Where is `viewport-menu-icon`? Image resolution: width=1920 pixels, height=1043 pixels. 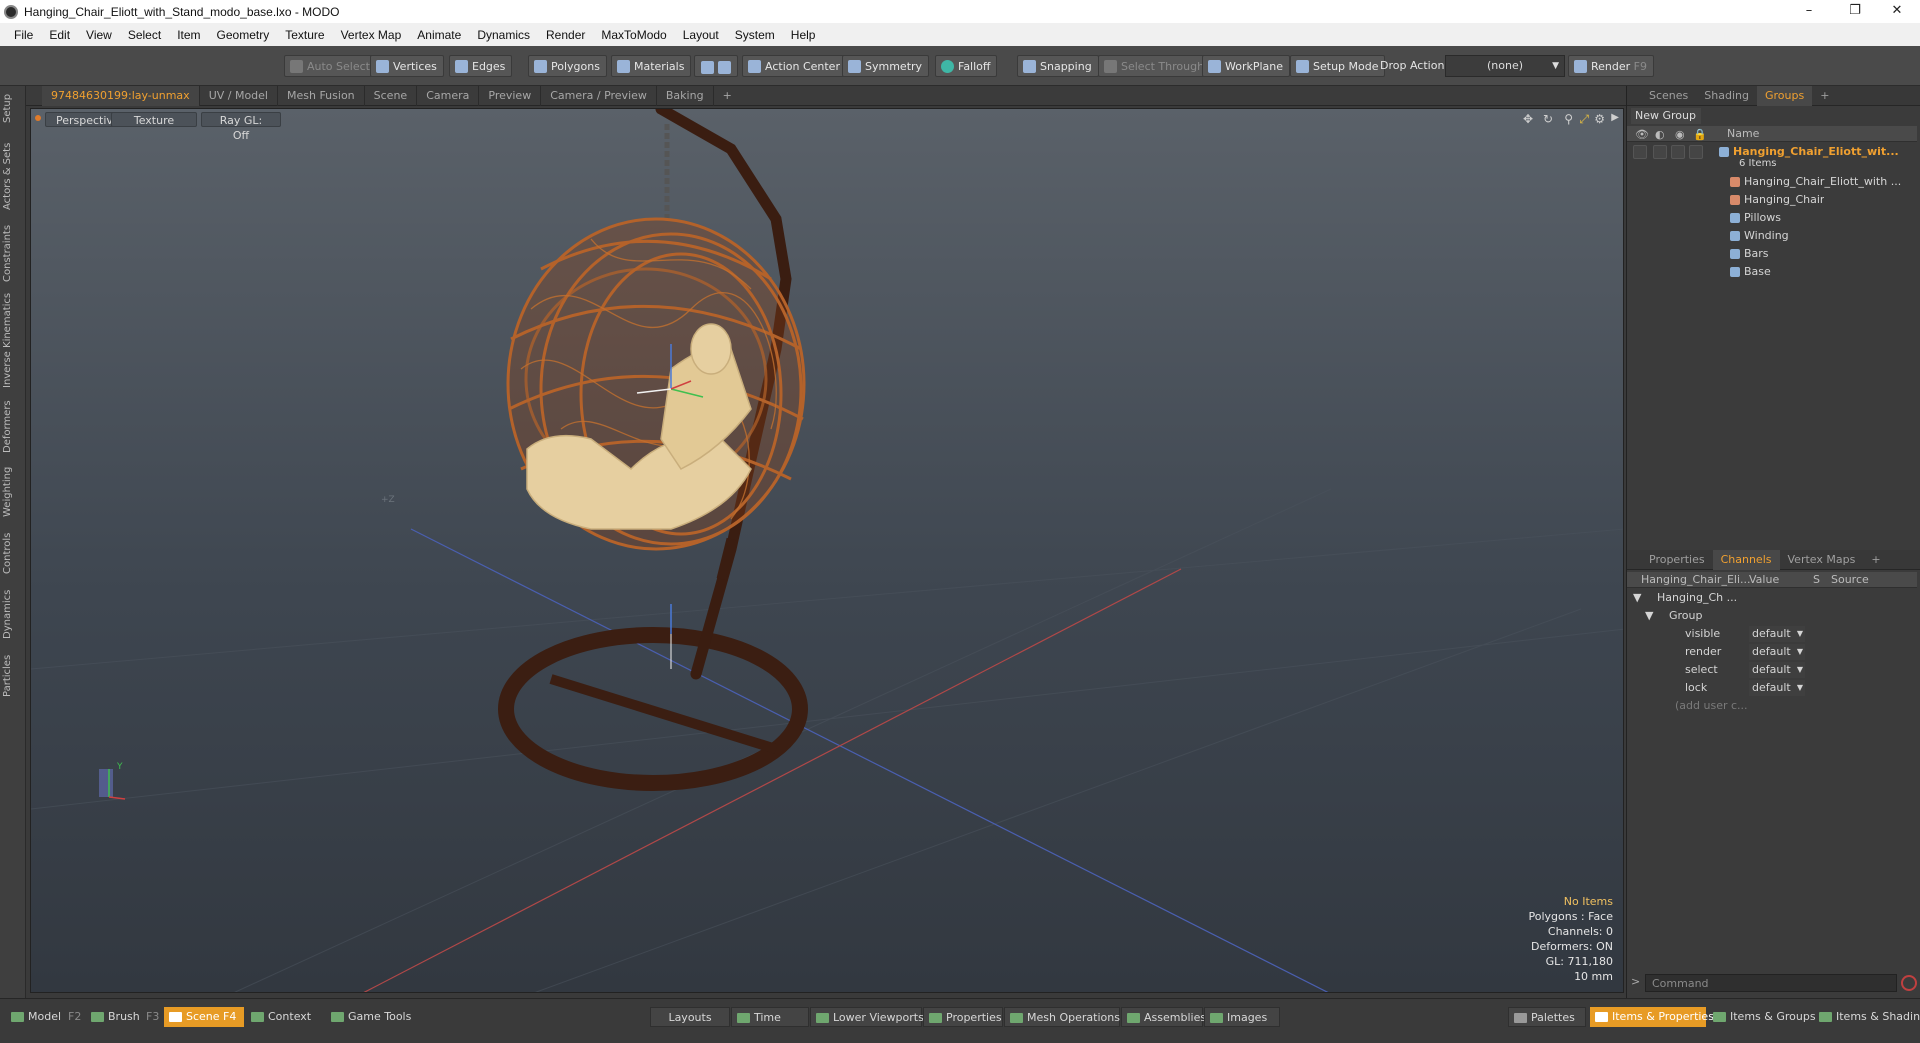 viewport-menu-icon is located at coordinates (38, 118).